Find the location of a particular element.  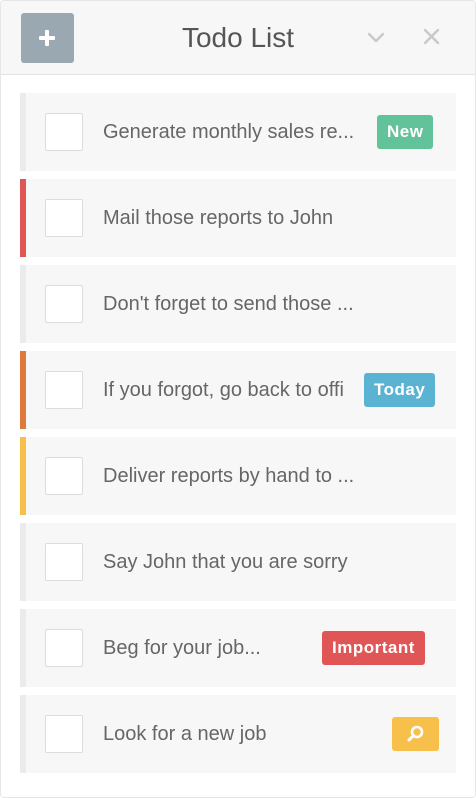

todo-text: If you forgot, go back to offi is located at coordinates (238, 390).